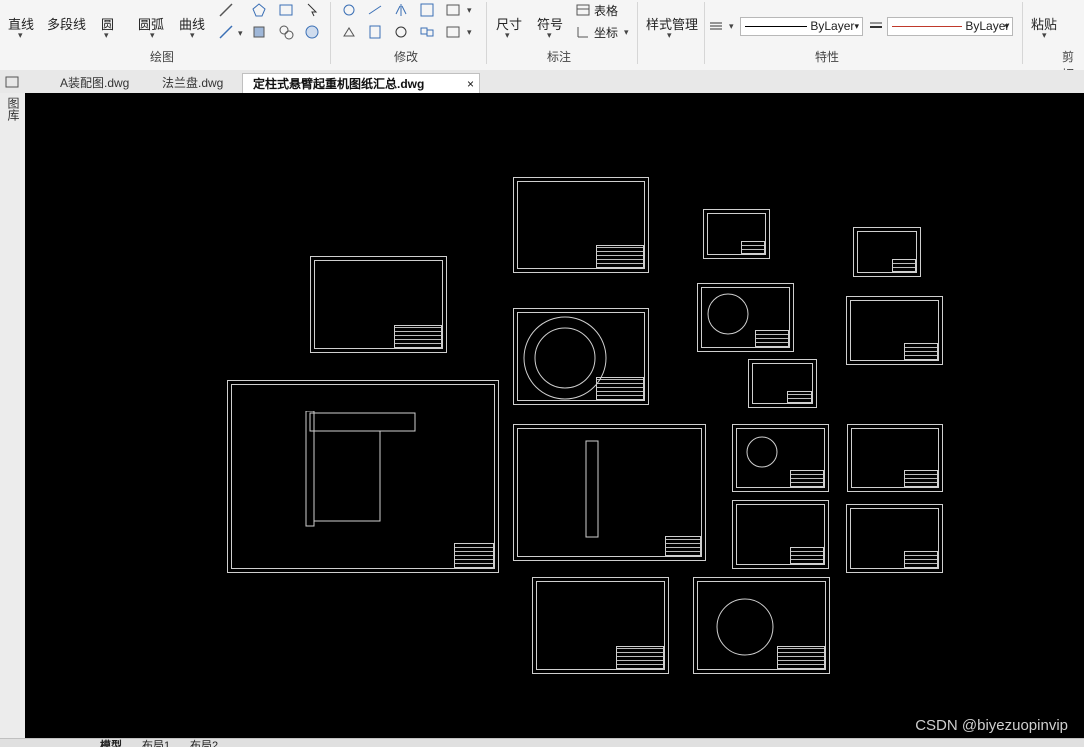 The width and height of the screenshot is (1084, 747). I want to click on curve-dropdown-icon: ▾, so click(192, 35).